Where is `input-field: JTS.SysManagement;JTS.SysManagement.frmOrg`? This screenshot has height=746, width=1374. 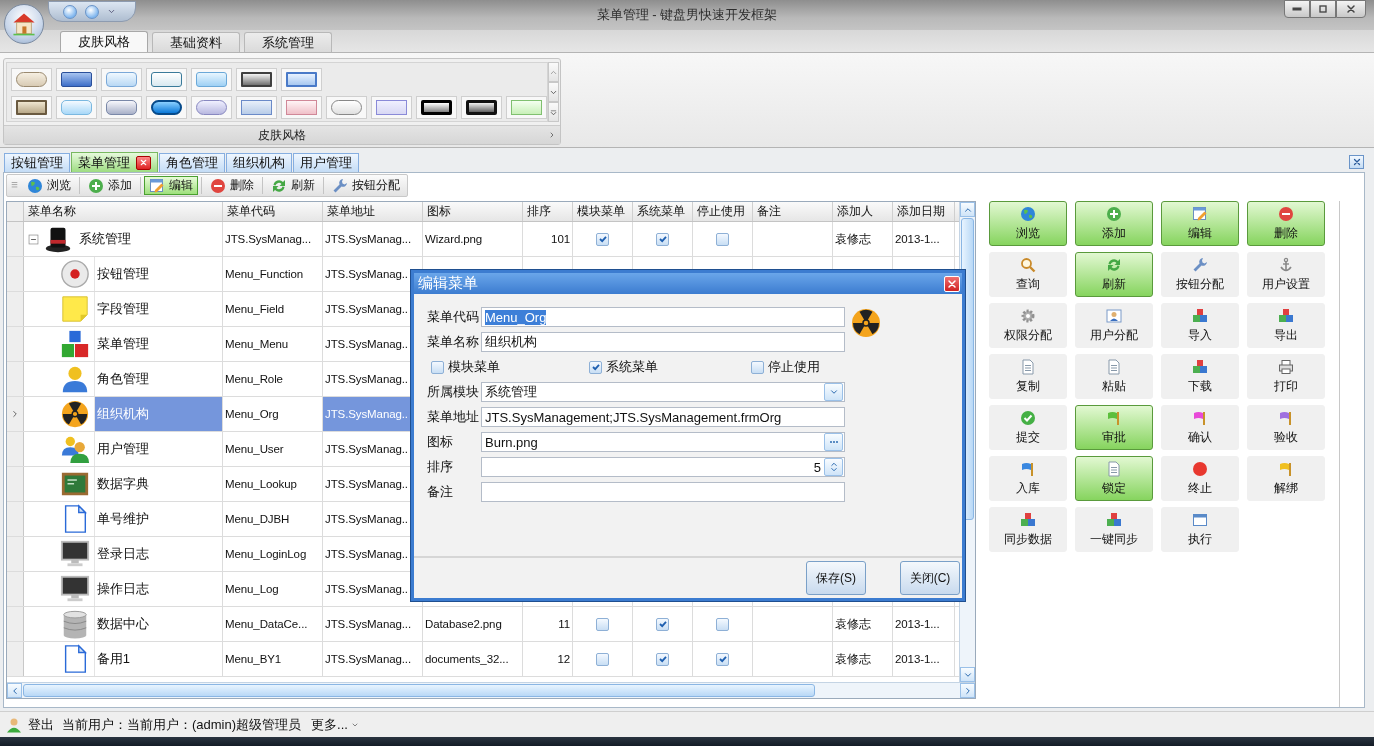 input-field: JTS.SysManagement;JTS.SysManagement.frmOrg is located at coordinates (663, 417).